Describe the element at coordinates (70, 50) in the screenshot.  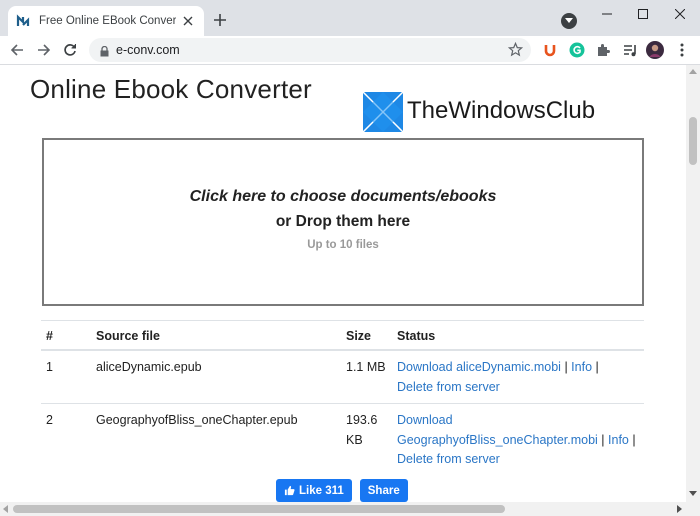
I see `reload-icon` at that location.